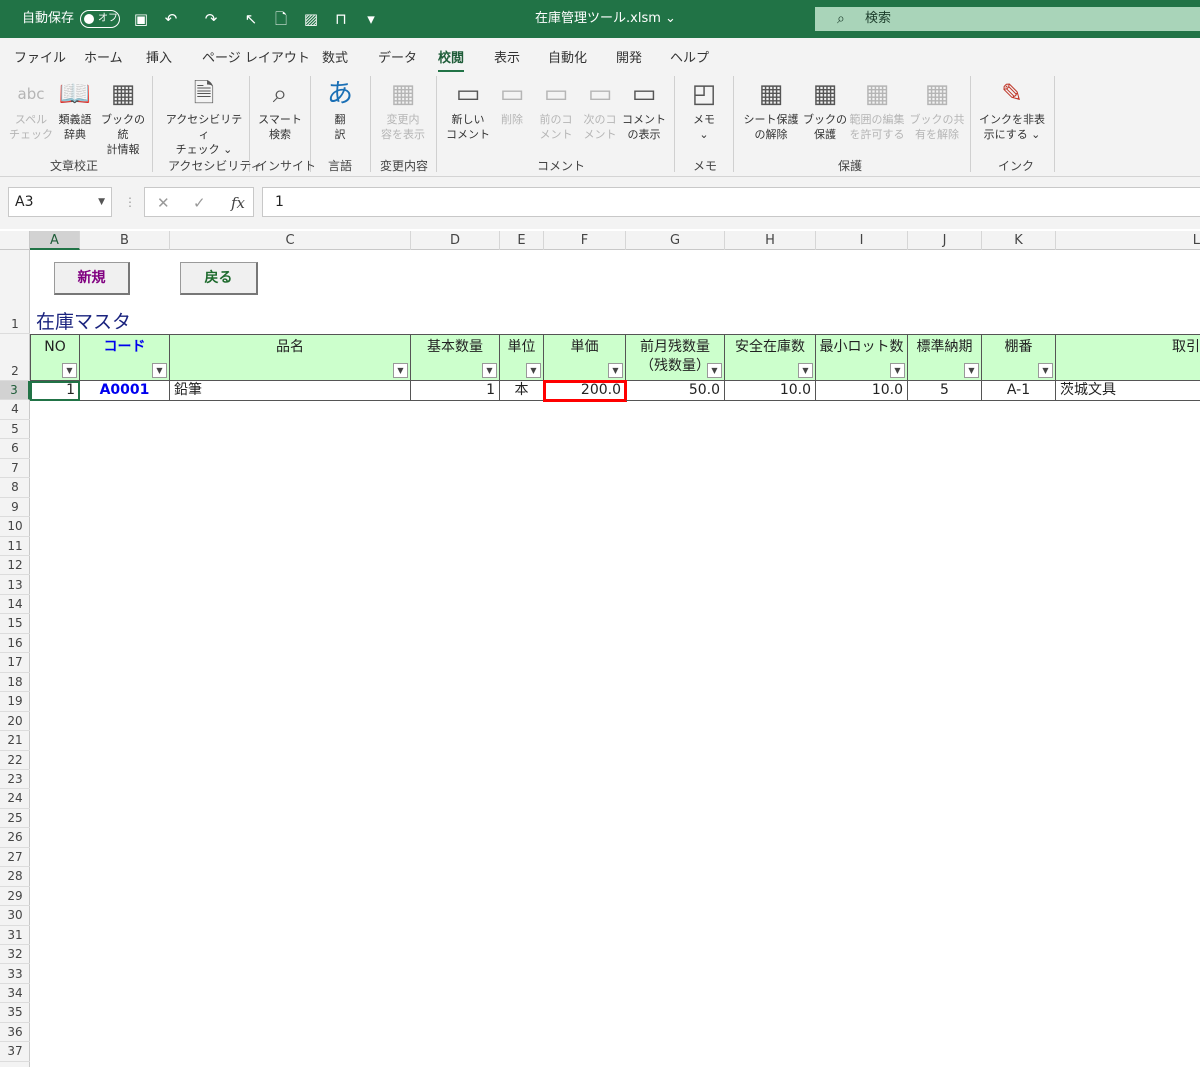 The image size is (1200, 1067). What do you see at coordinates (280, 114) in the screenshot?
I see `smart-lookup-button: ⌕ スマート 検索` at bounding box center [280, 114].